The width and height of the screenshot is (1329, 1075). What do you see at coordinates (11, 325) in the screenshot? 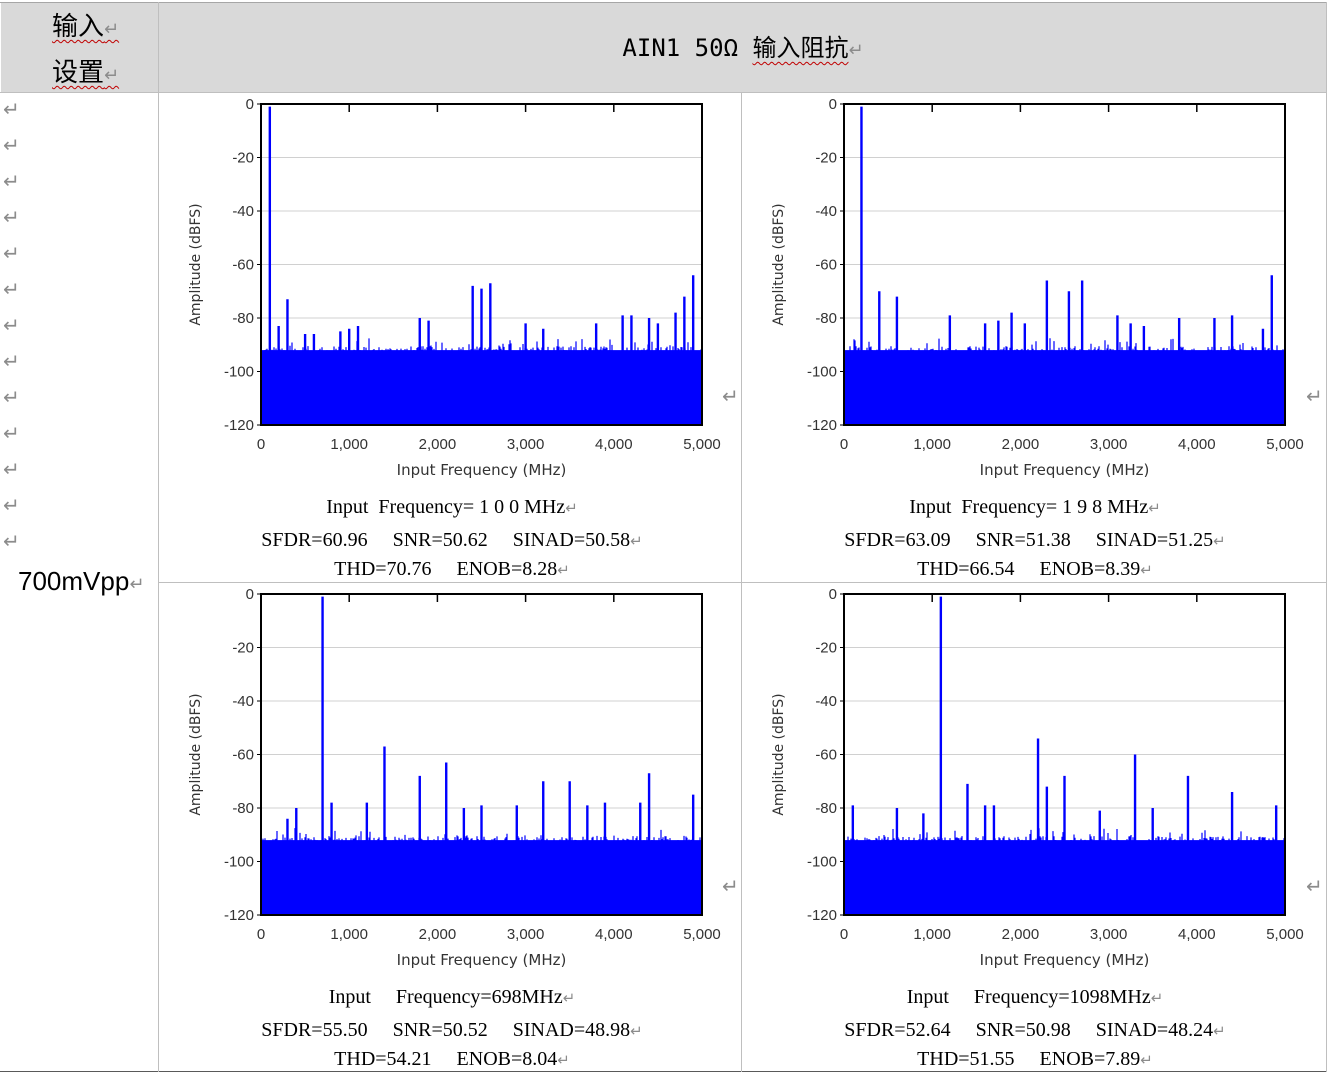
I see `paragraph-marks-column: ↵ ↵ ↵ ↵ ↵ ↵ ↵ ↵ ↵ ↵ ↵ ↵ ↵` at bounding box center [11, 325].